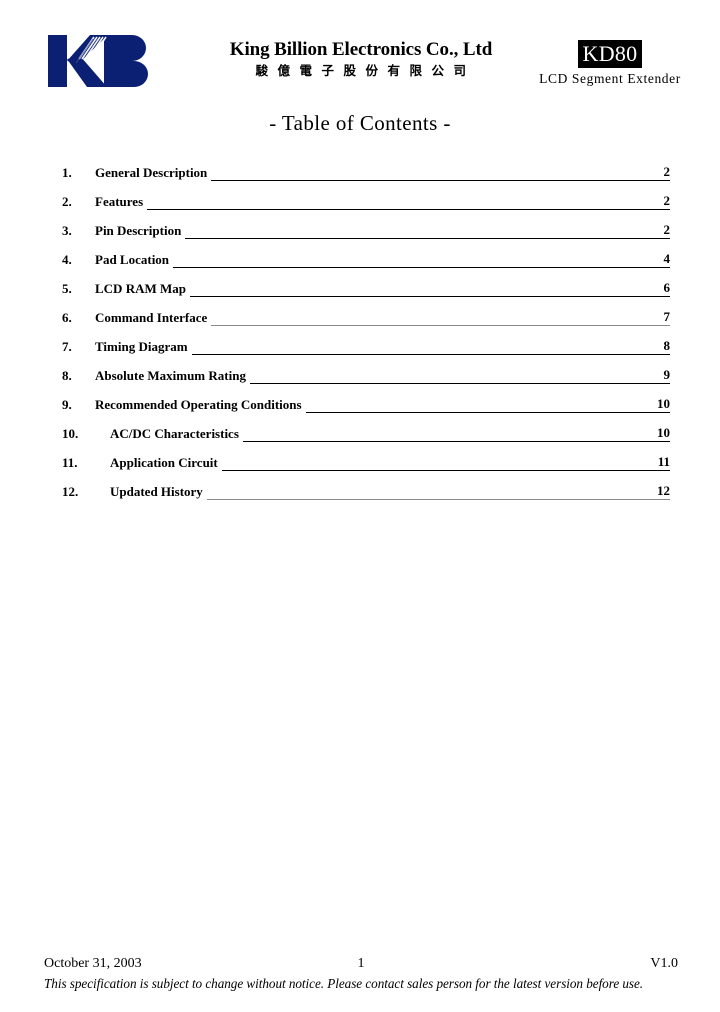 The width and height of the screenshot is (720, 1012). Describe the element at coordinates (121, 202) in the screenshot. I see `toc-entry-label: Features` at that location.